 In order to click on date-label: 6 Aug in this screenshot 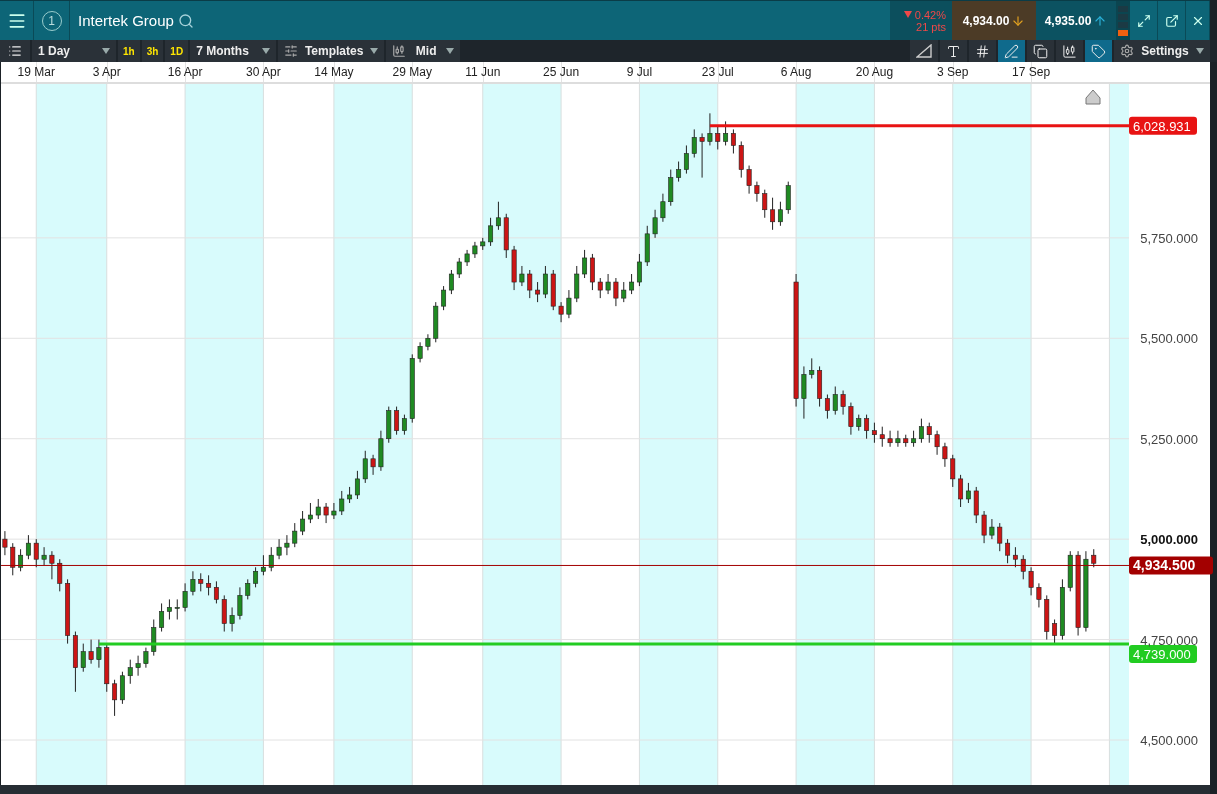, I will do `click(796, 72)`.